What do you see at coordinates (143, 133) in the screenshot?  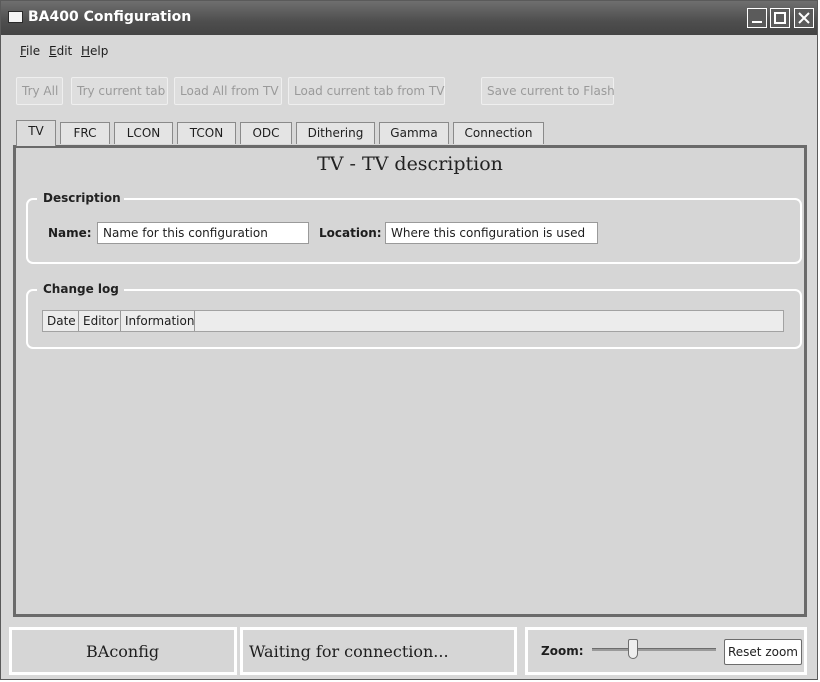 I see `tab-lcon: LCON` at bounding box center [143, 133].